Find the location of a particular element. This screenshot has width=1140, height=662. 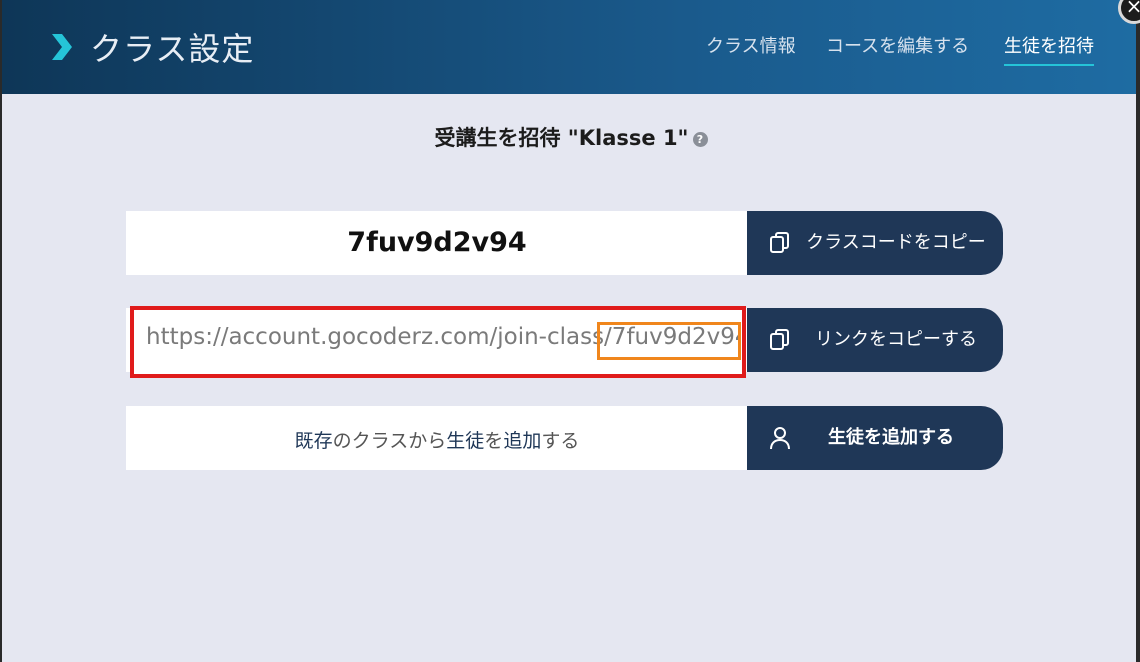

add-text-part: 生徒 is located at coordinates (465, 441).